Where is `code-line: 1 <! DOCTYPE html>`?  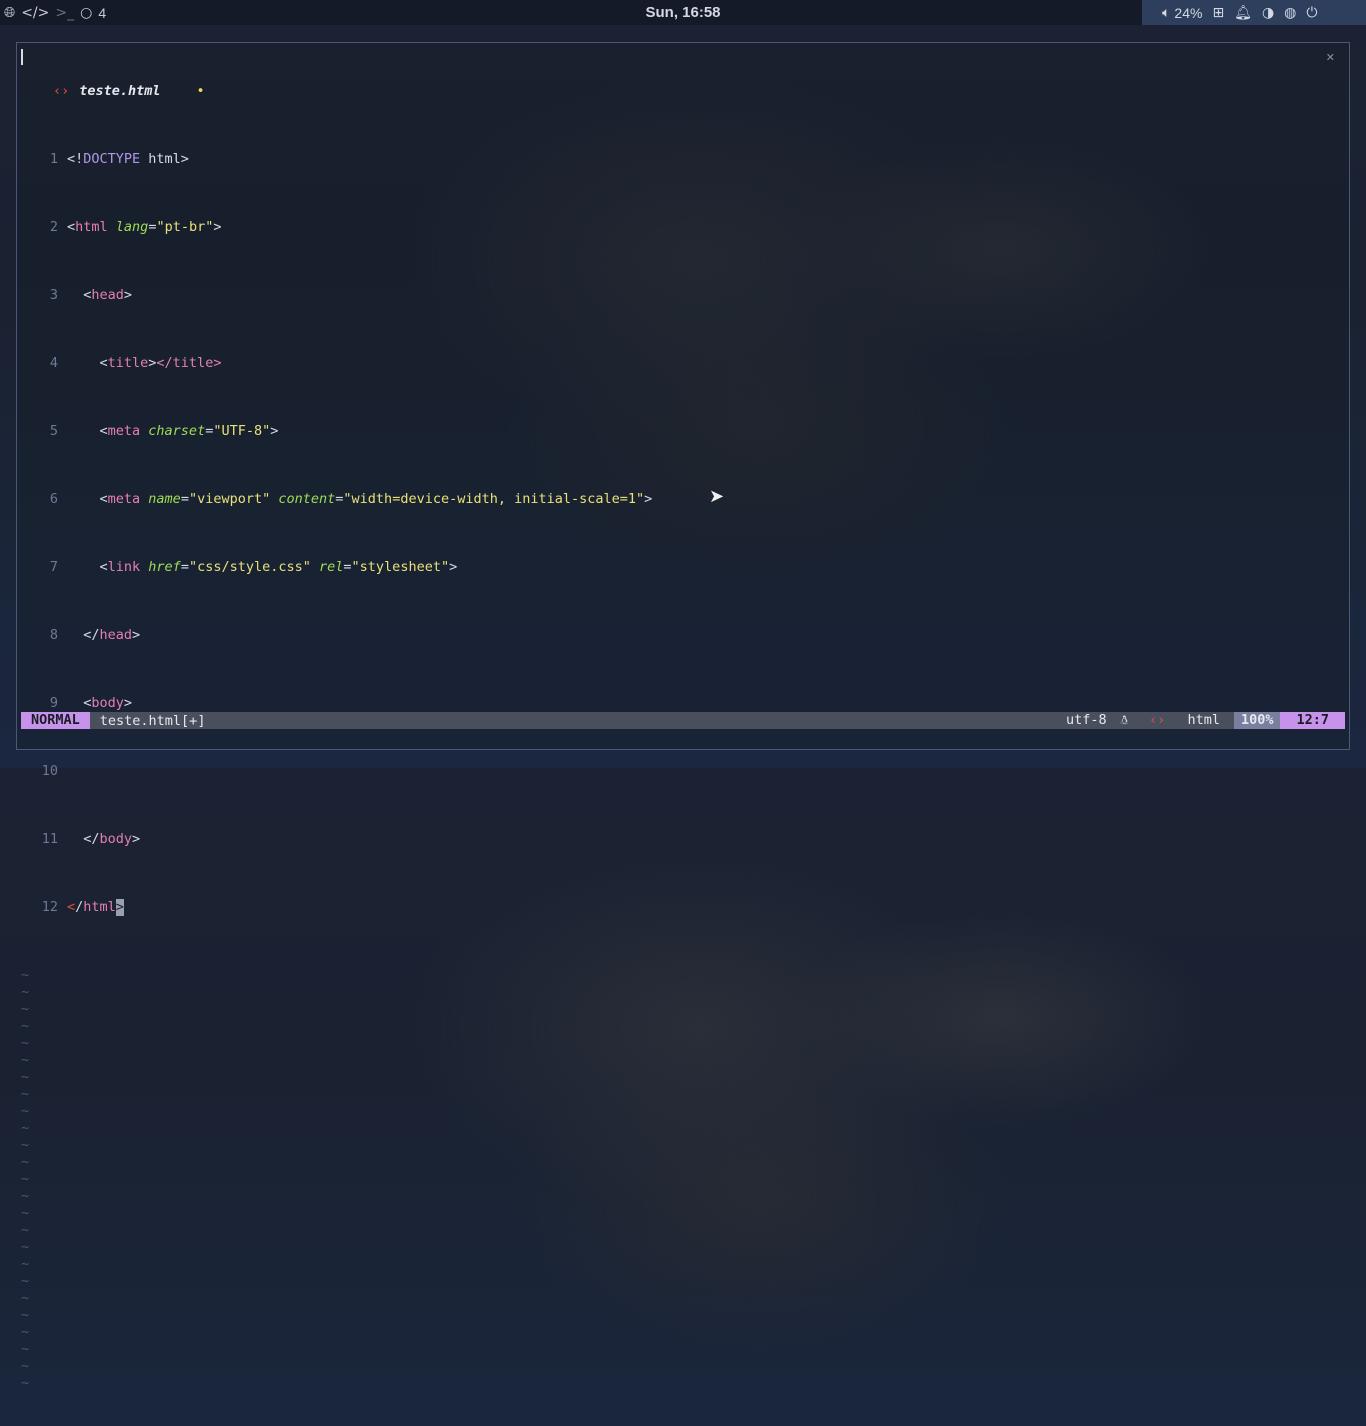 code-line: 1 <! DOCTYPE html> is located at coordinates (683, 159).